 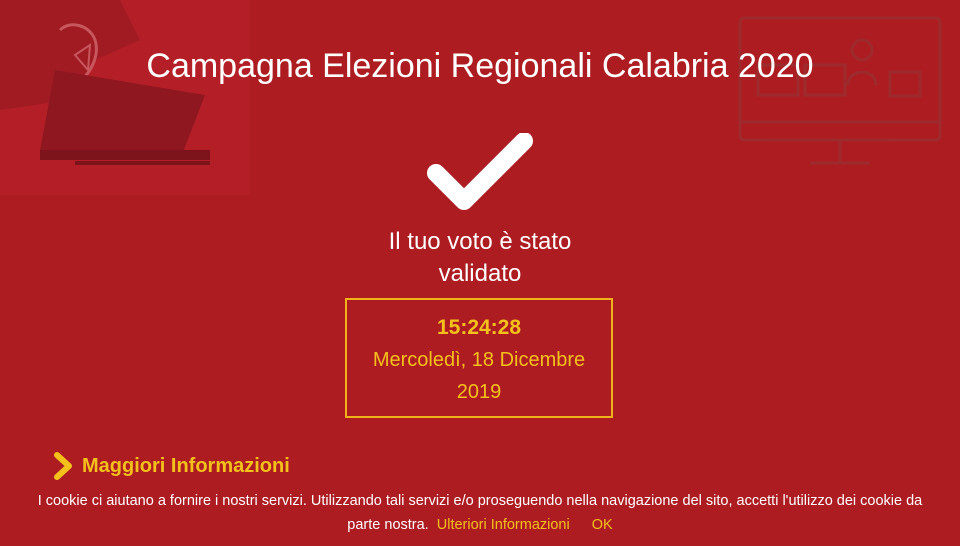 I want to click on vote-date-line-1: Mercoledì, 18 Dicembre, so click(x=479, y=360).